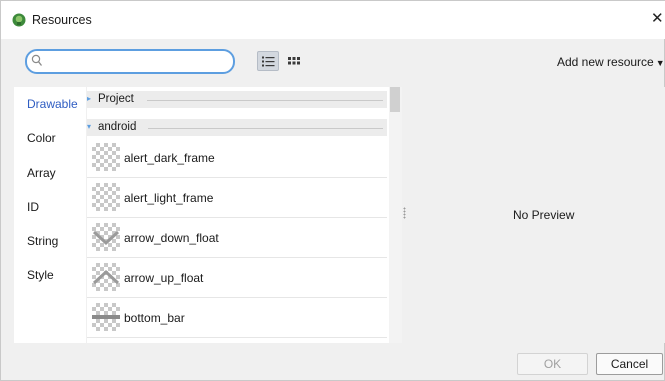 The height and width of the screenshot is (381, 665). Describe the element at coordinates (106, 237) in the screenshot. I see `arrow-down-thumbnail-icon` at that location.